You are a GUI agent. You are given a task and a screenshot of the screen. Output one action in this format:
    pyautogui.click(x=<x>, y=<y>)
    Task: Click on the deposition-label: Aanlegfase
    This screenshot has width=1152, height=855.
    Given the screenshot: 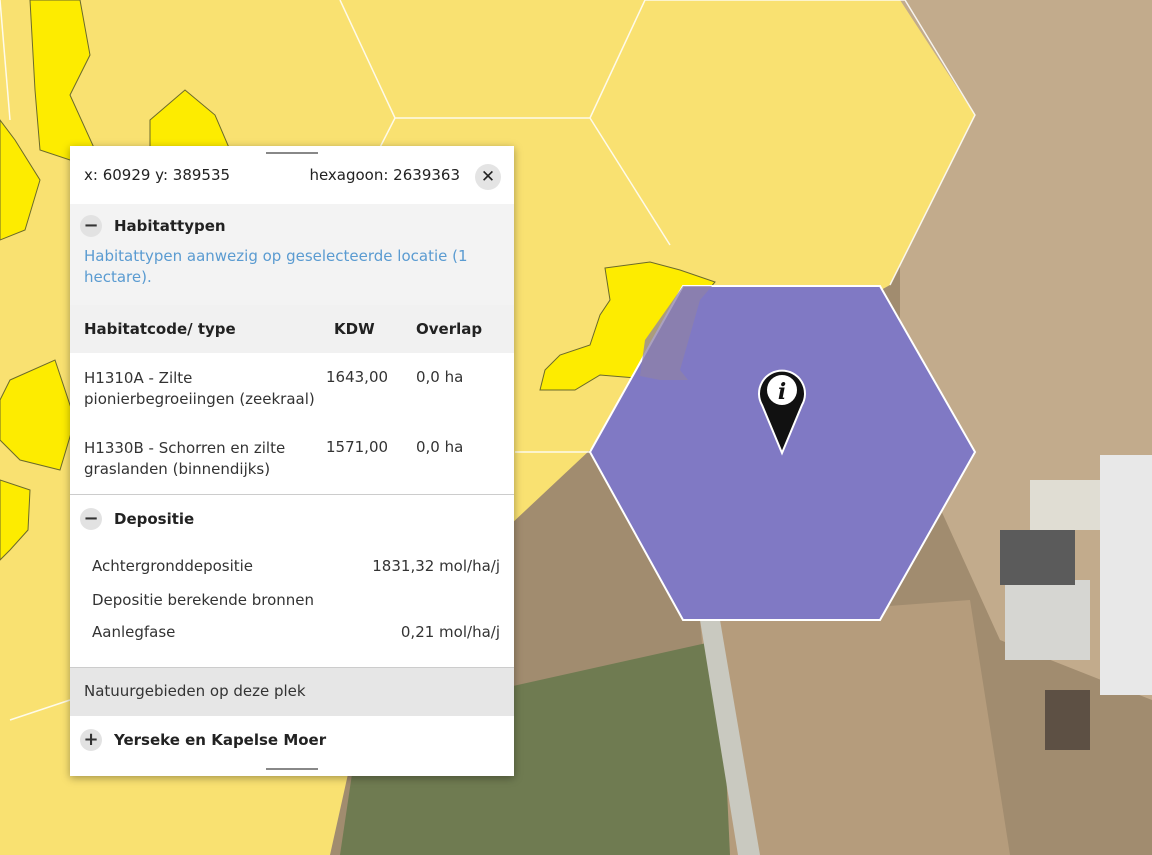 What is the action you would take?
    pyautogui.click(x=134, y=632)
    